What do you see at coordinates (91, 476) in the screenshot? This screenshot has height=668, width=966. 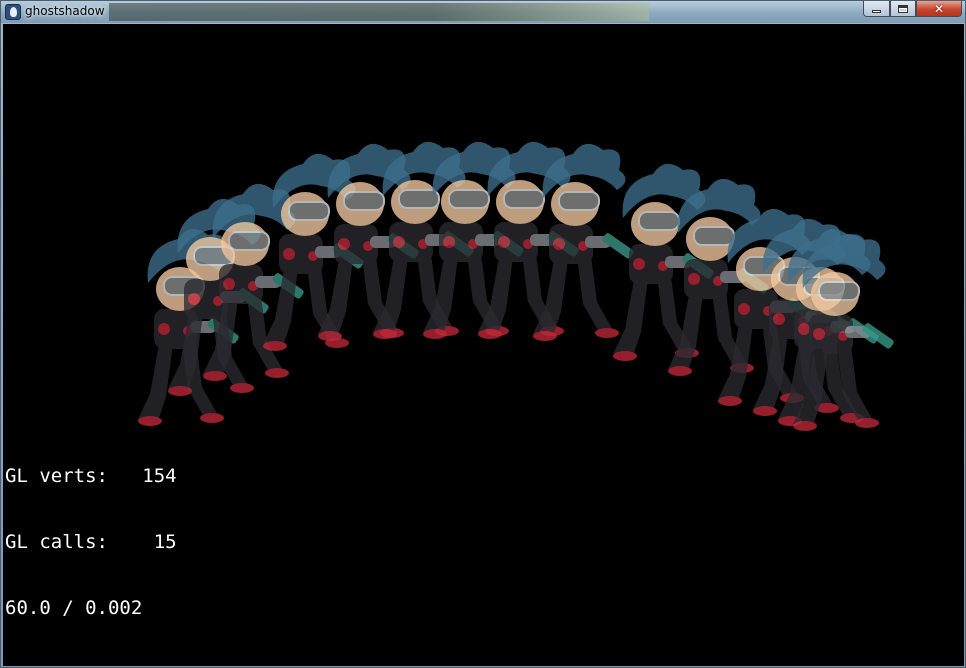 I see `gl-verts-readout: GL verts: 154` at bounding box center [91, 476].